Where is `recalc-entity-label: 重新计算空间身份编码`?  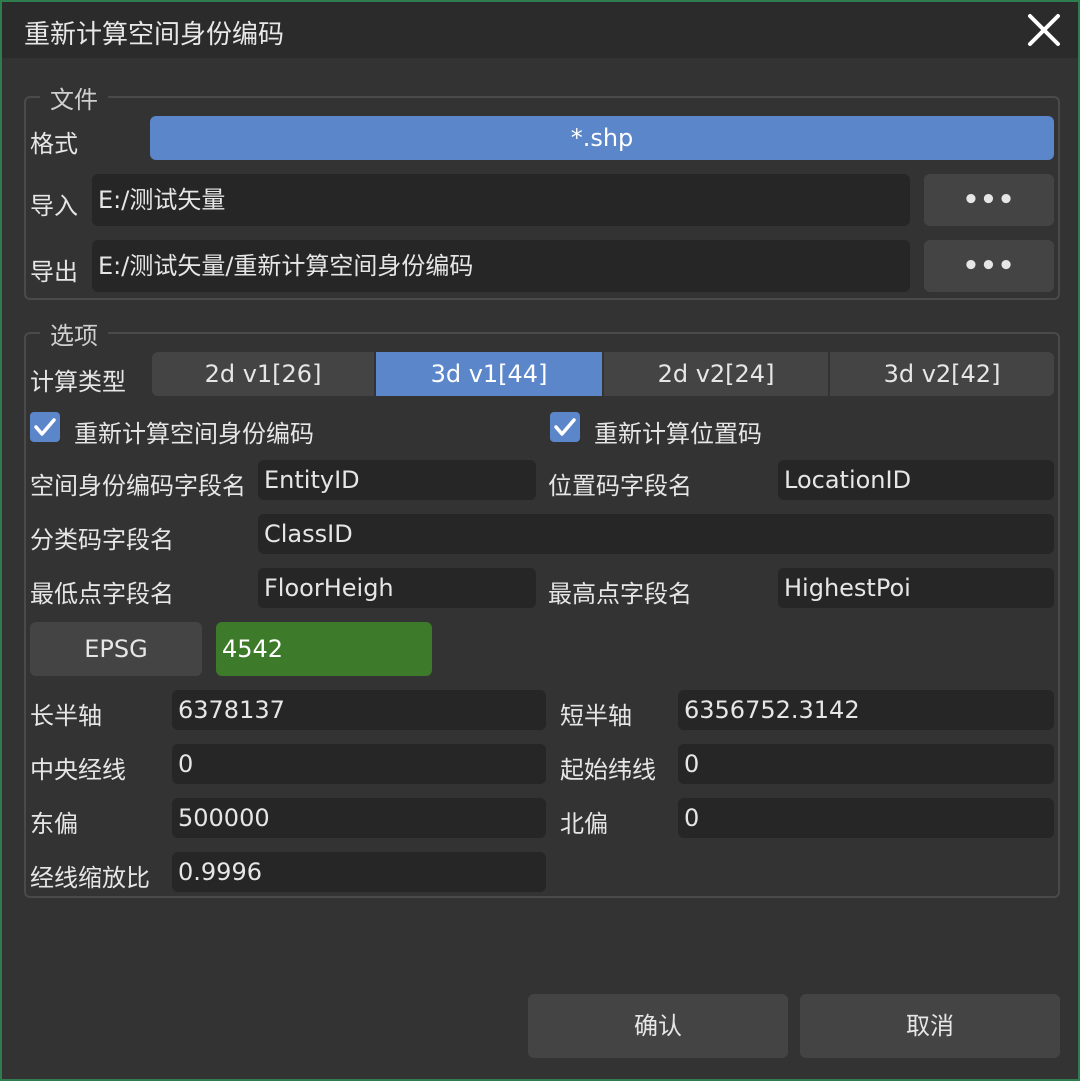 recalc-entity-label: 重新计算空间身份编码 is located at coordinates (194, 431).